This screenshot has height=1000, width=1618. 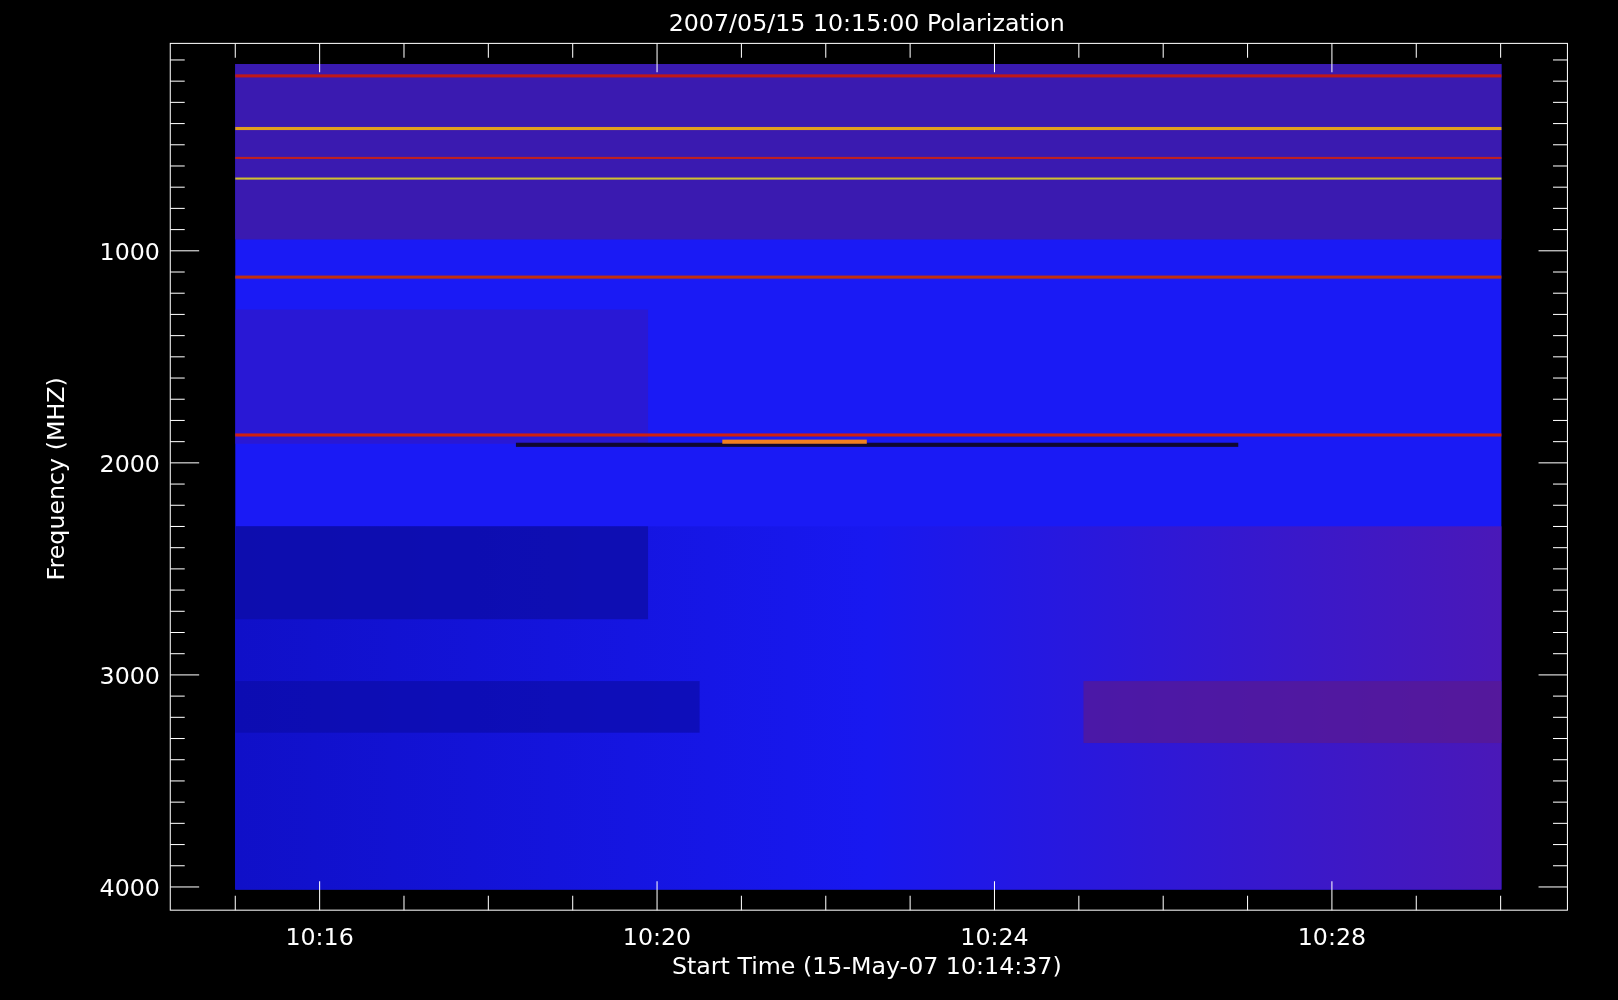 I want to click on axis-tick-label: 4000, so click(x=129, y=888).